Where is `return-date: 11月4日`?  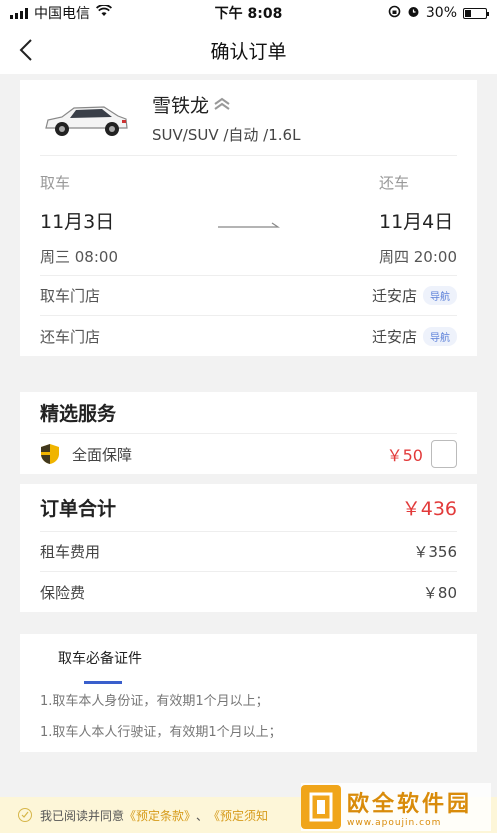
return-date: 11月4日 is located at coordinates (416, 222).